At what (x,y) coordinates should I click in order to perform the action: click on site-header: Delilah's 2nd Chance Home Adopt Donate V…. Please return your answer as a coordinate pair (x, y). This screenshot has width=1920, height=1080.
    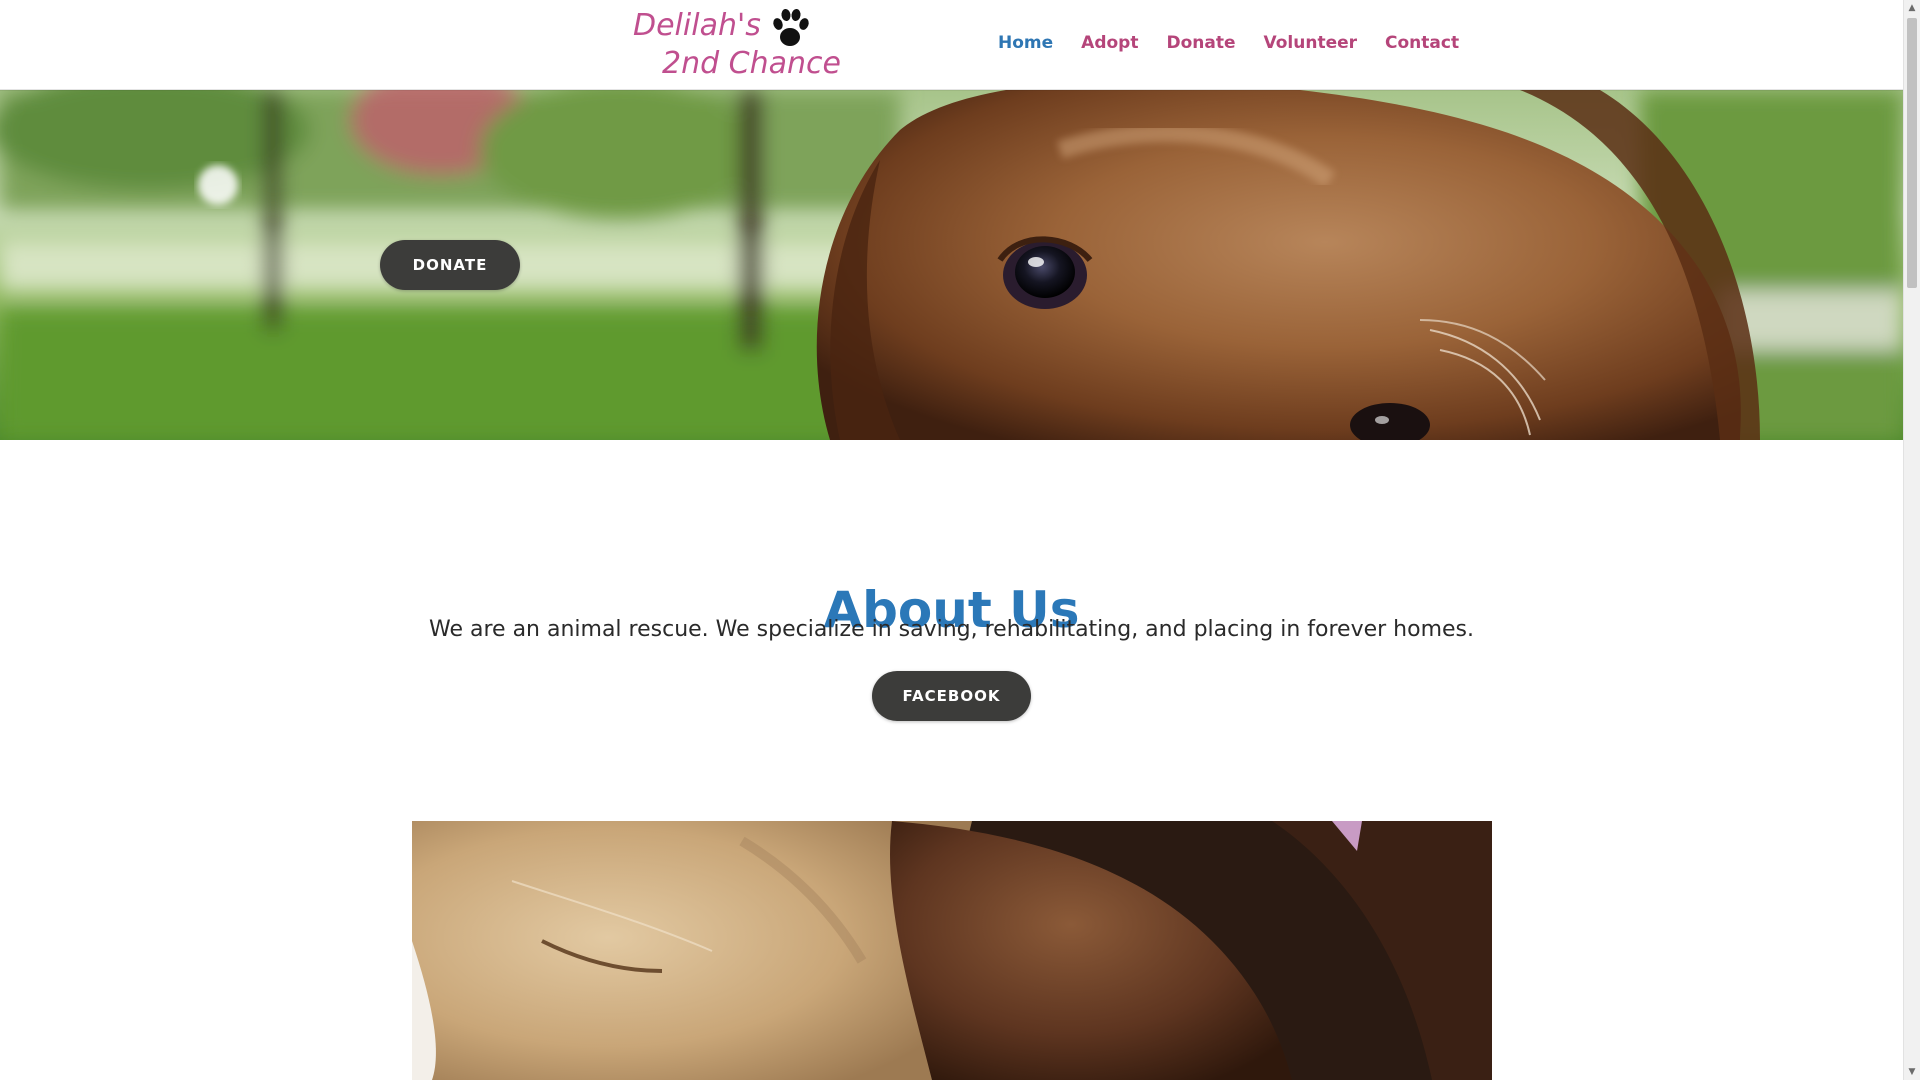
    Looking at the image, I should click on (951, 45).